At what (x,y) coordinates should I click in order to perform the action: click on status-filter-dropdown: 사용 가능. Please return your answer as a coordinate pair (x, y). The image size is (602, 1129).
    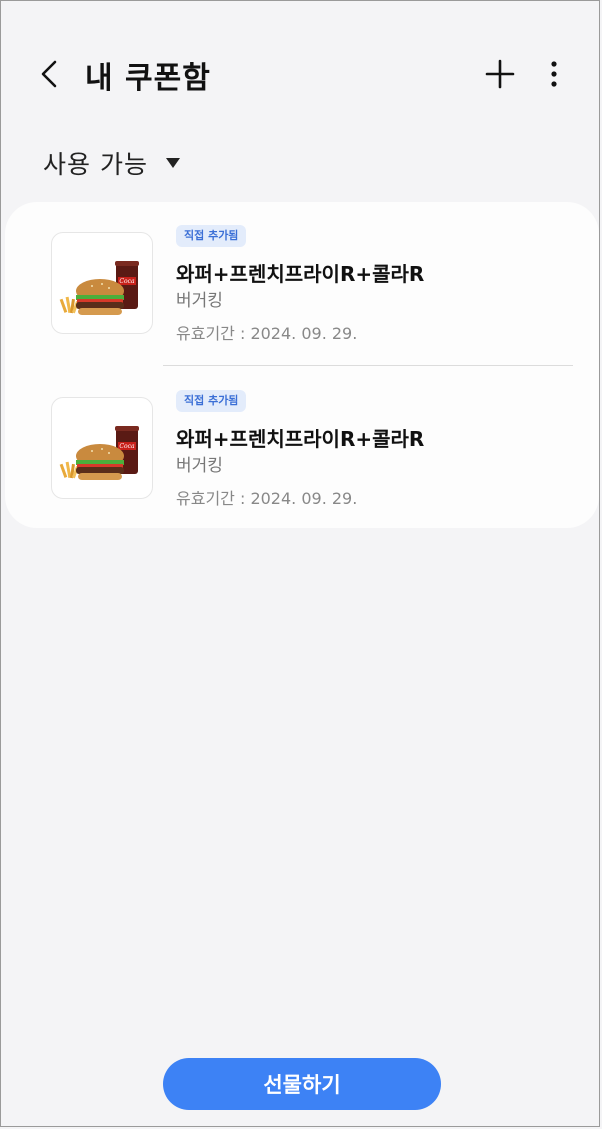
    Looking at the image, I should click on (111, 163).